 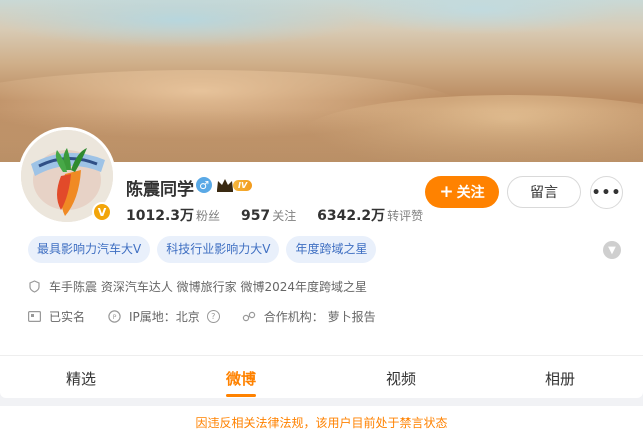 What do you see at coordinates (560, 378) in the screenshot?
I see `tab-albums: 相册` at bounding box center [560, 378].